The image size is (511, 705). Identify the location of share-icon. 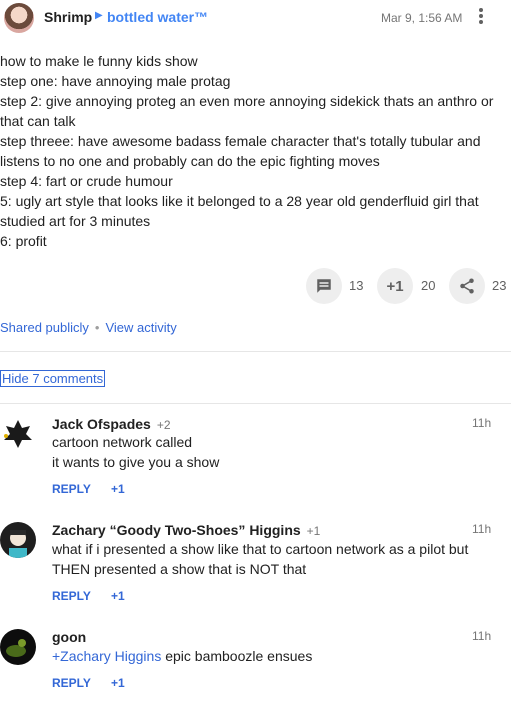
(467, 286).